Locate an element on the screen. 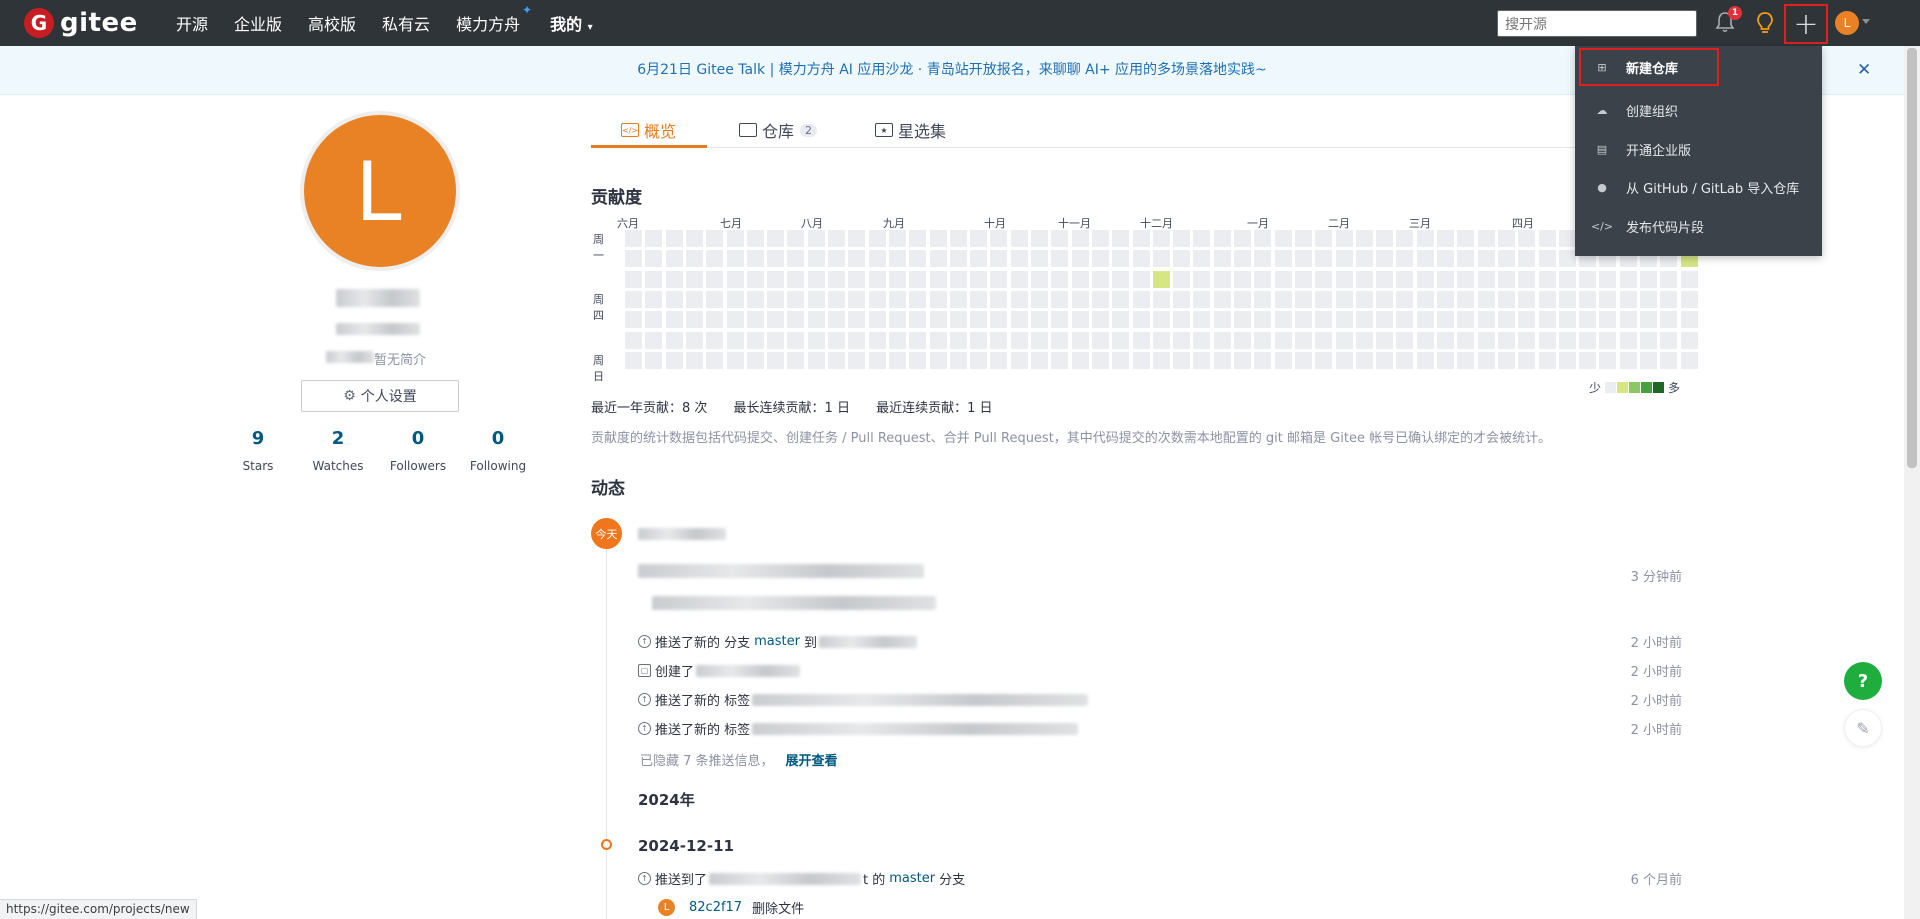 The height and width of the screenshot is (919, 1920). personal-settings-button: ⚙ 个人设置 is located at coordinates (380, 396).